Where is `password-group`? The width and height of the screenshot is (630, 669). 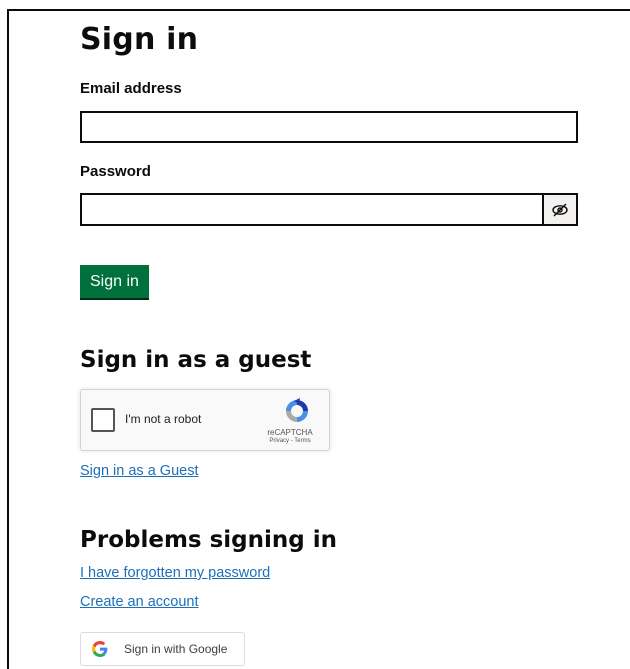
password-group is located at coordinates (329, 209).